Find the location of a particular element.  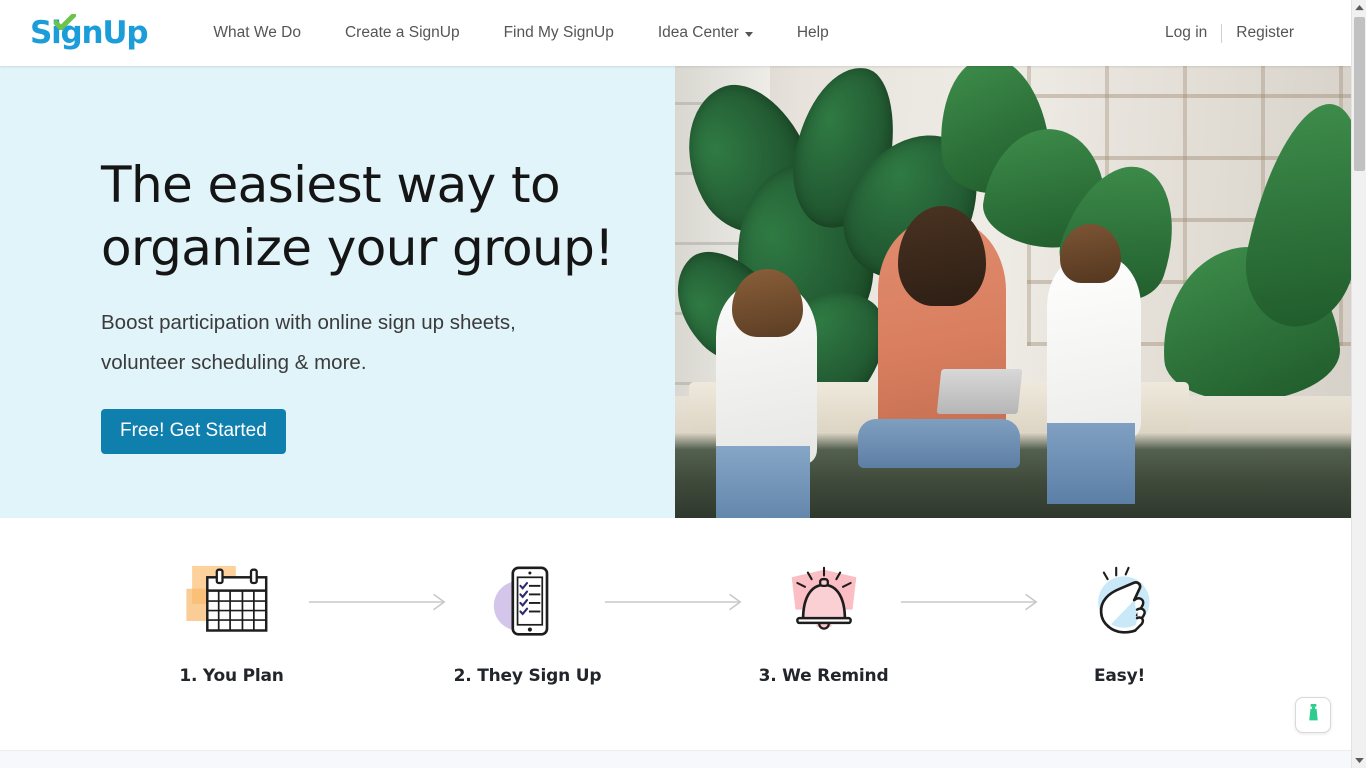

nav-item-label: Find My SignUp is located at coordinates (558, 32).